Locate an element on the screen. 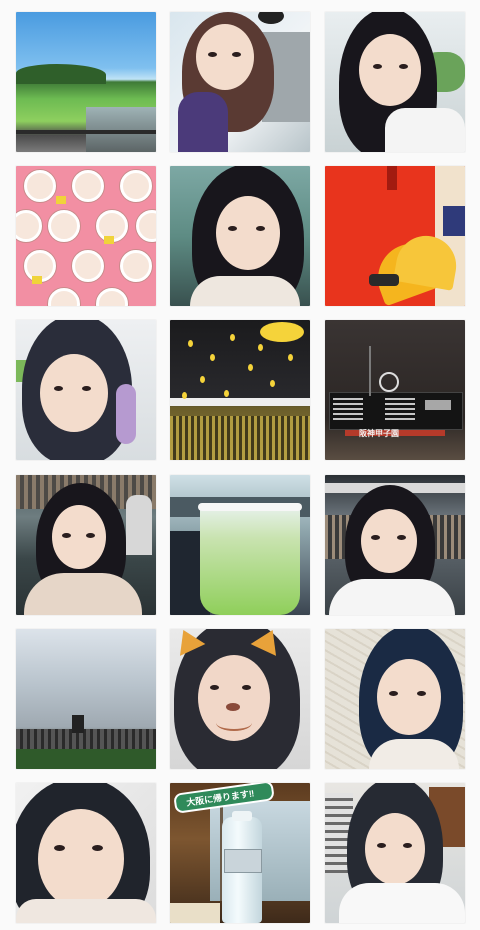  photo-tile-selfie-map is located at coordinates (395, 699).